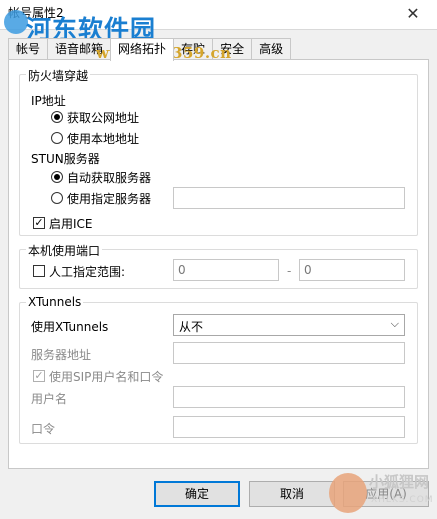 Image resolution: width=437 pixels, height=519 pixels. What do you see at coordinates (57, 177) in the screenshot?
I see `radio-auto-server` at bounding box center [57, 177].